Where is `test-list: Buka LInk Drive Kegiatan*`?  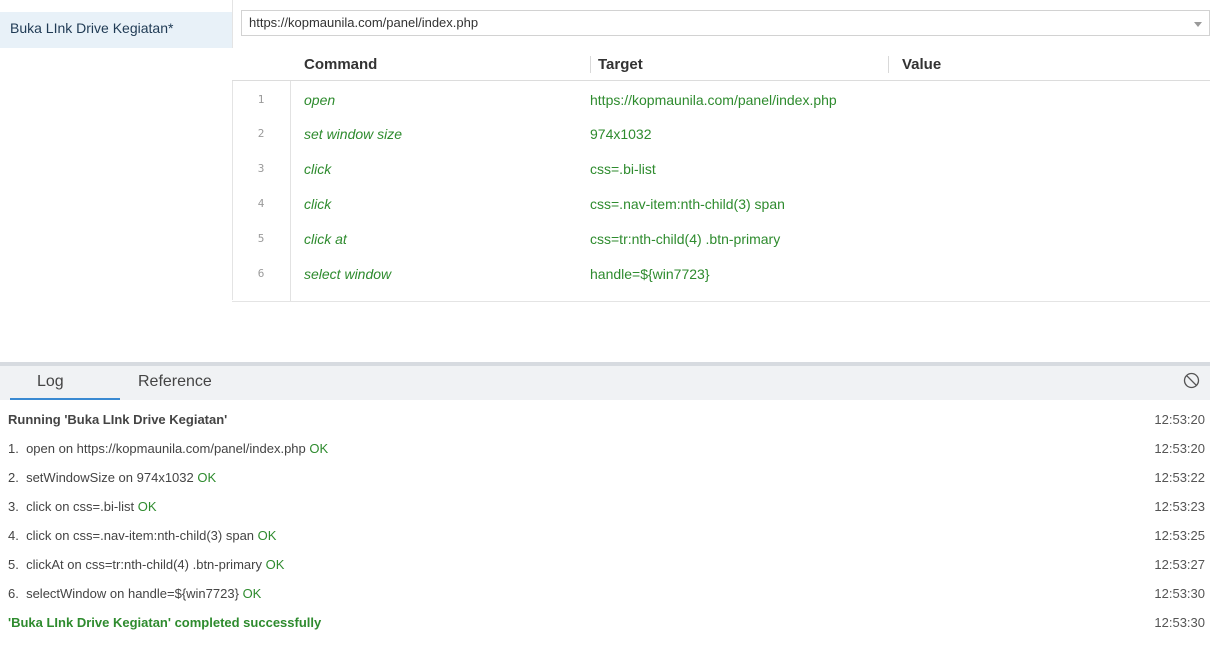 test-list: Buka LInk Drive Kegiatan* is located at coordinates (116, 150).